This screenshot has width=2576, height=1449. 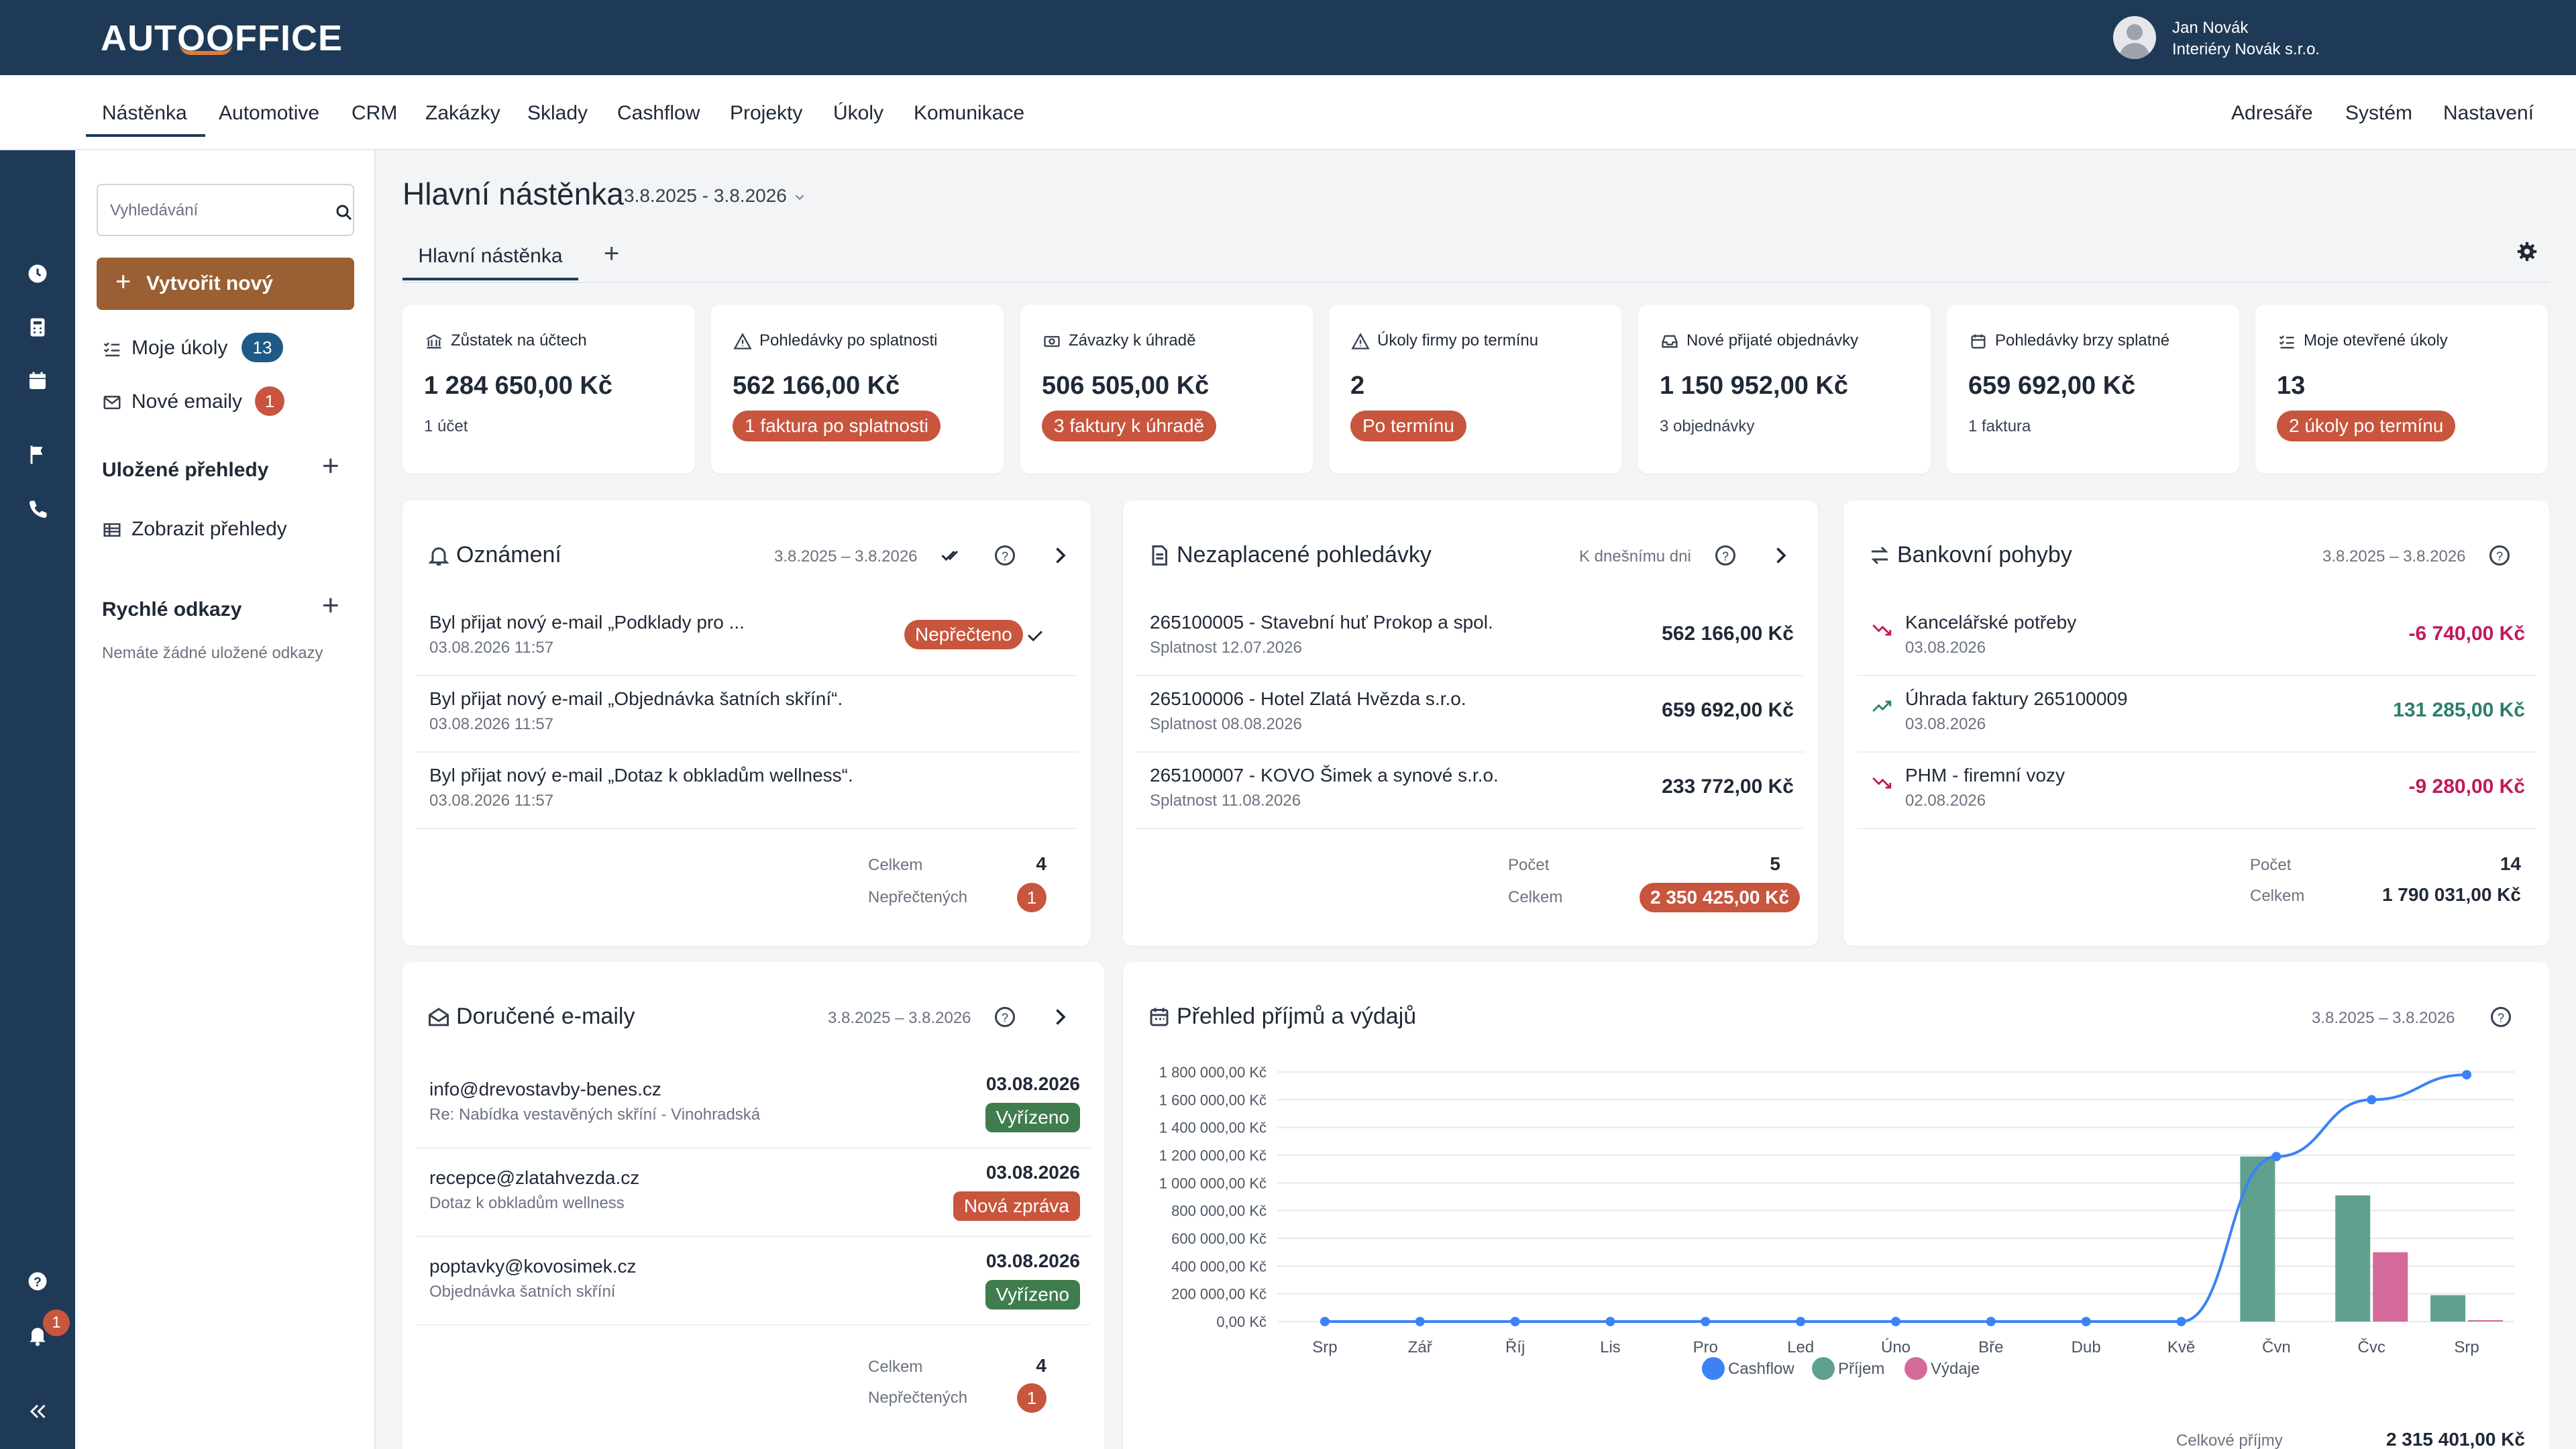 What do you see at coordinates (1126, 386) in the screenshot?
I see `kpi-value: 506 505,00 Kč` at bounding box center [1126, 386].